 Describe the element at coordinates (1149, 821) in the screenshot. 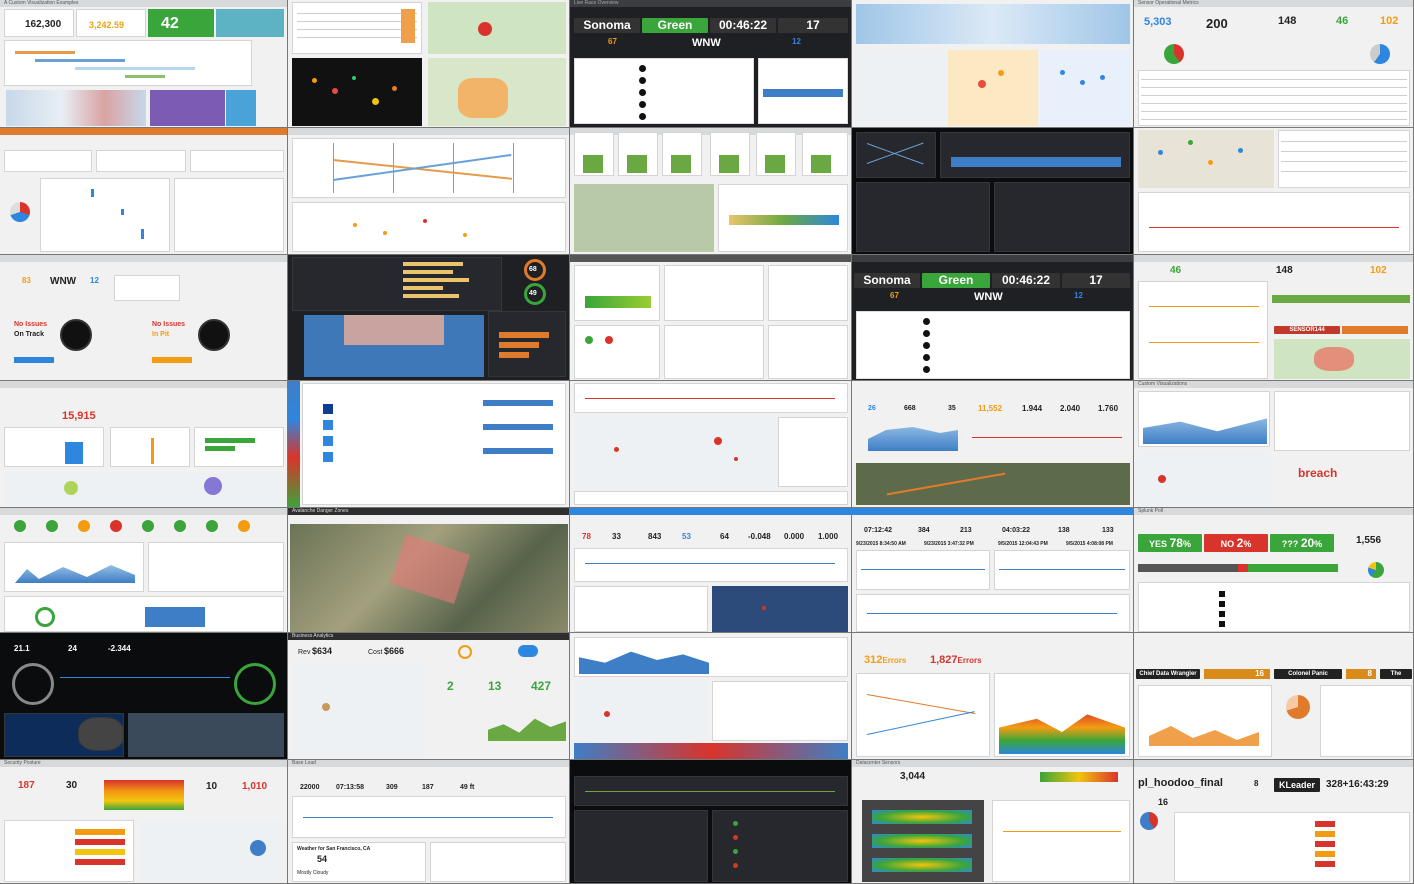

I see `pie-chart` at that location.